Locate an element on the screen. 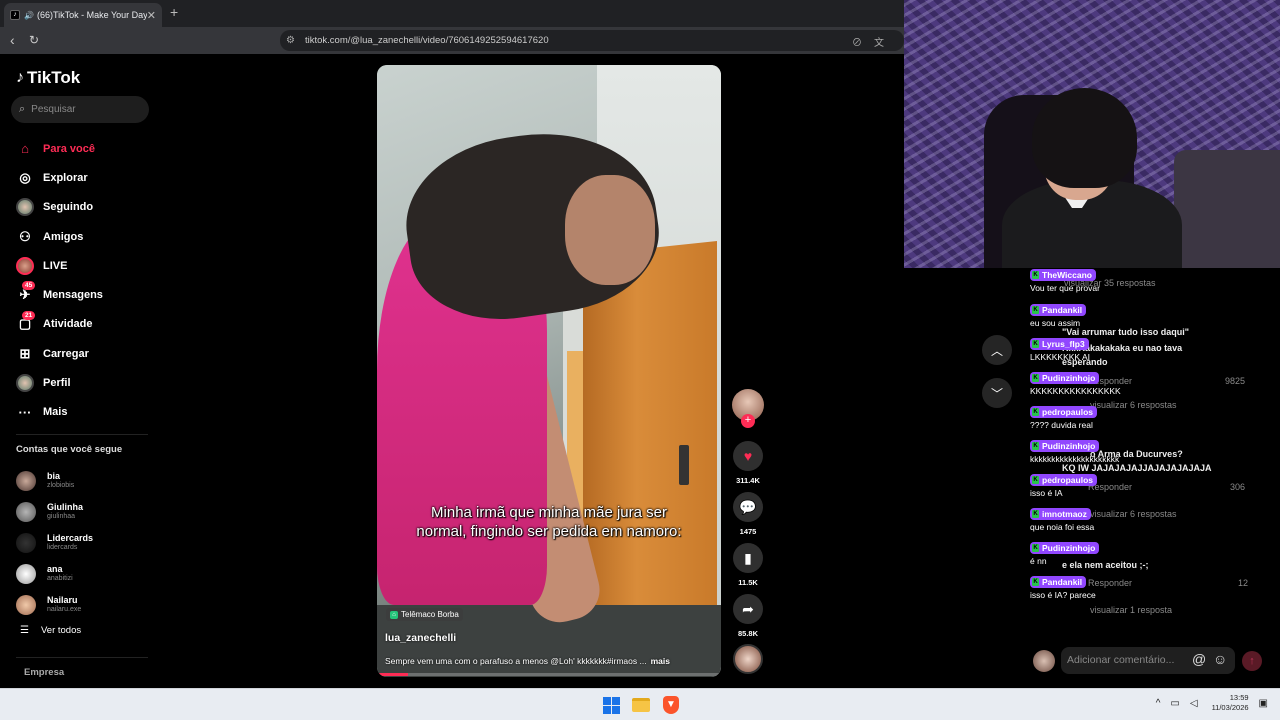  tiktok-logo: ♪ TikTok is located at coordinates (48, 78).